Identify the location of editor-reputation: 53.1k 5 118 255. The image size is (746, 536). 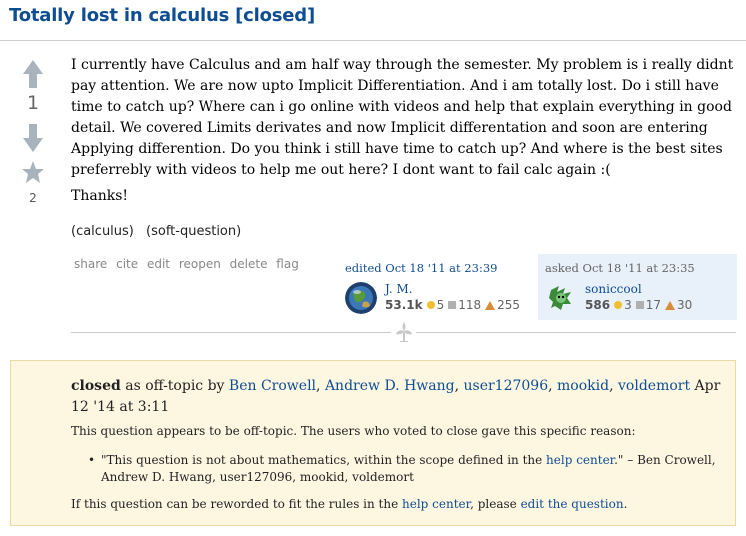
(452, 305).